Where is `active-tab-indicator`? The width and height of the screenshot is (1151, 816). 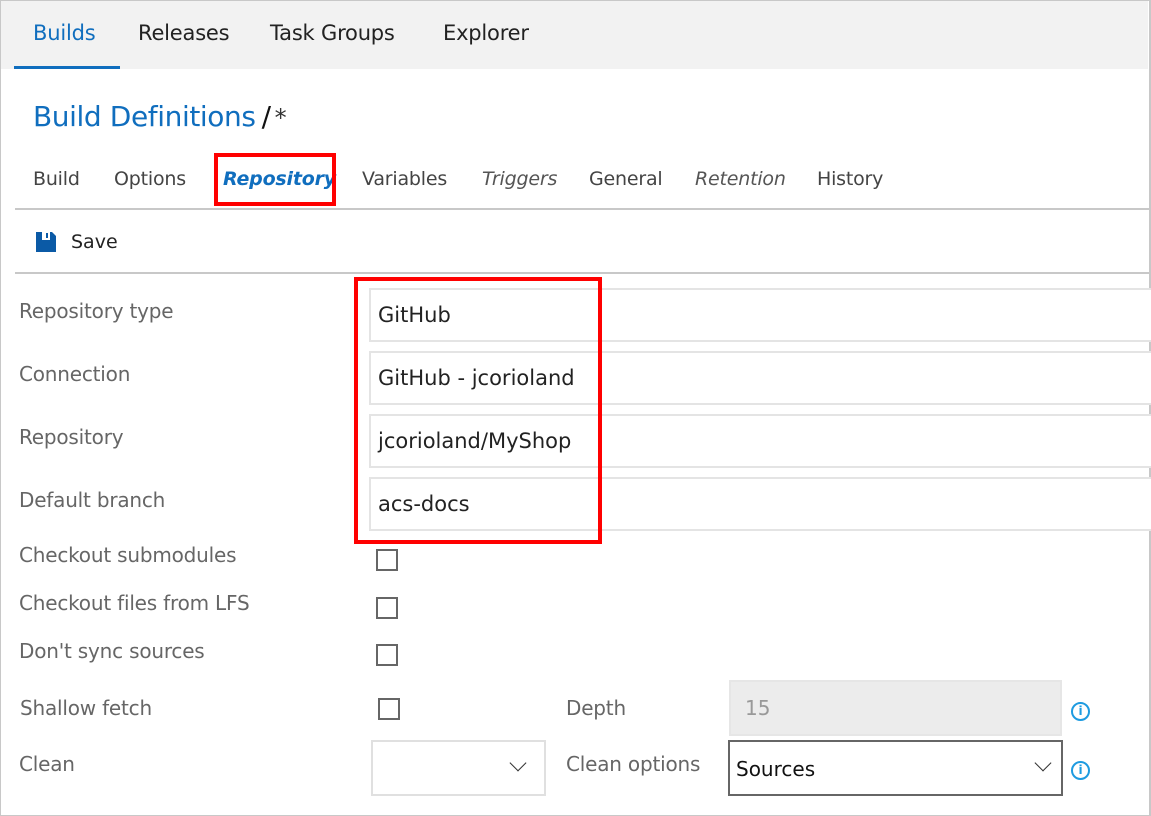 active-tab-indicator is located at coordinates (67, 67).